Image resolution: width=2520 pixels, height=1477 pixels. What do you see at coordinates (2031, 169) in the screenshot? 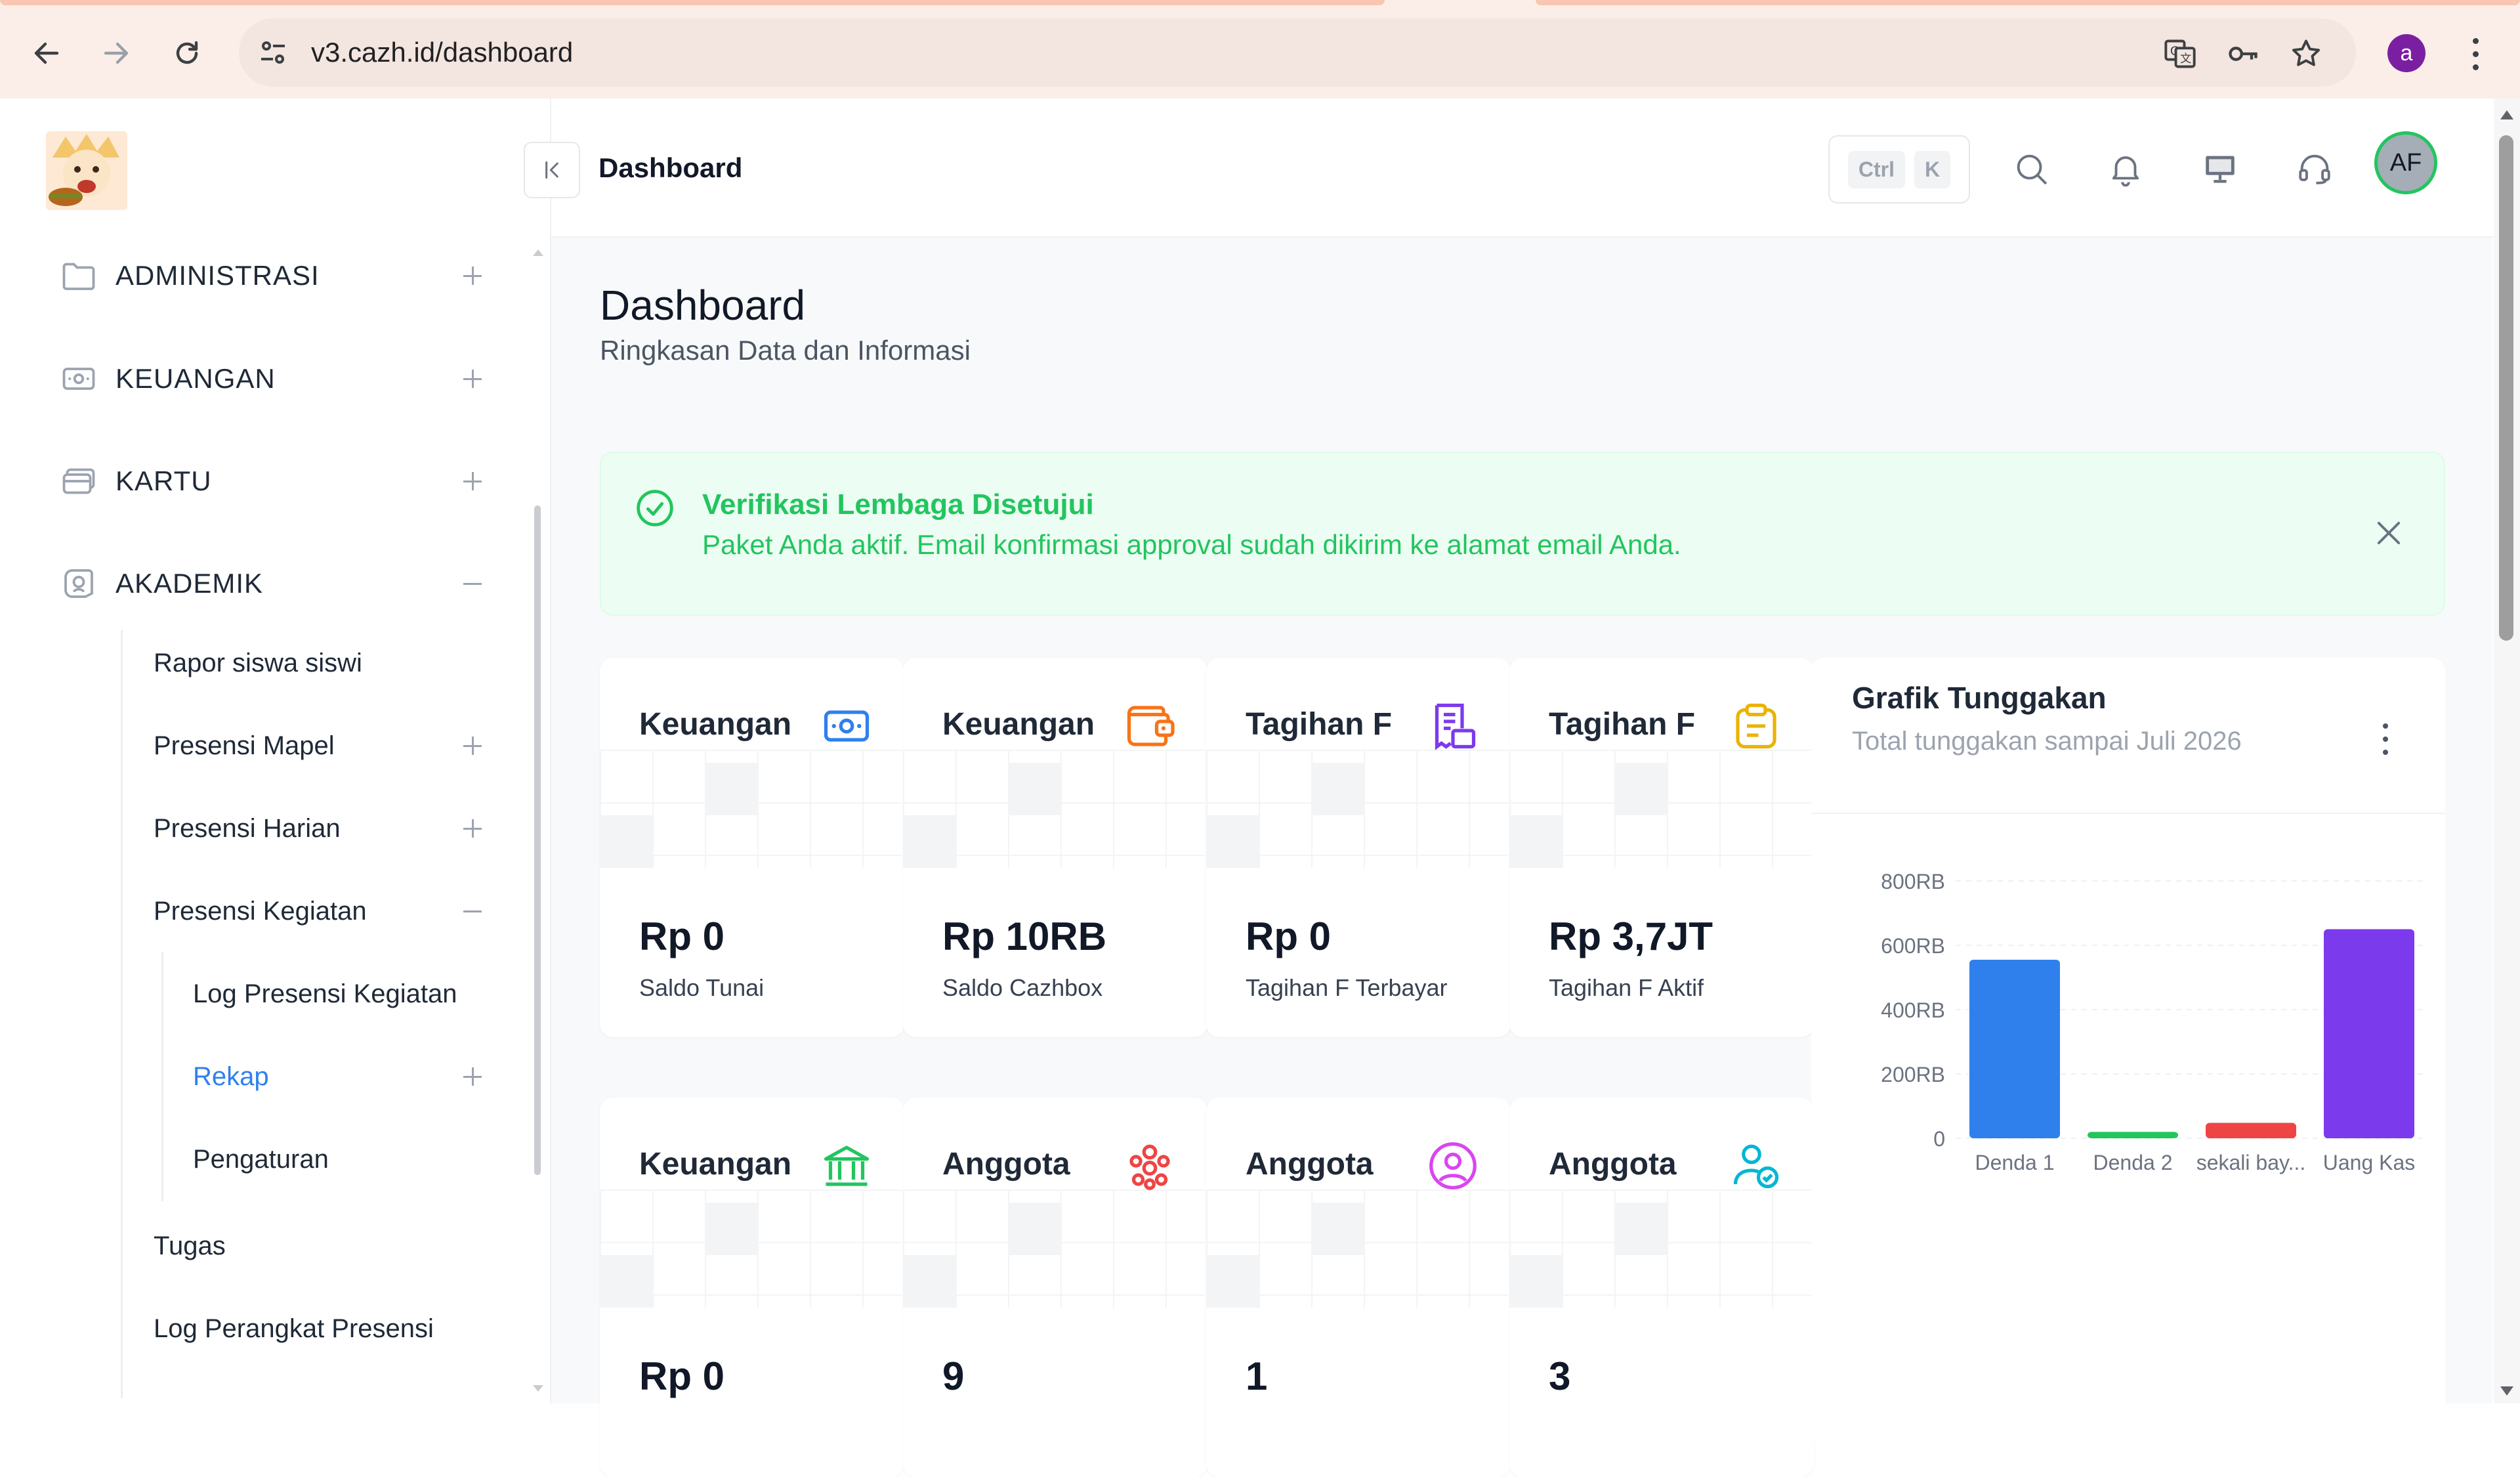
I see `search-icon` at bounding box center [2031, 169].